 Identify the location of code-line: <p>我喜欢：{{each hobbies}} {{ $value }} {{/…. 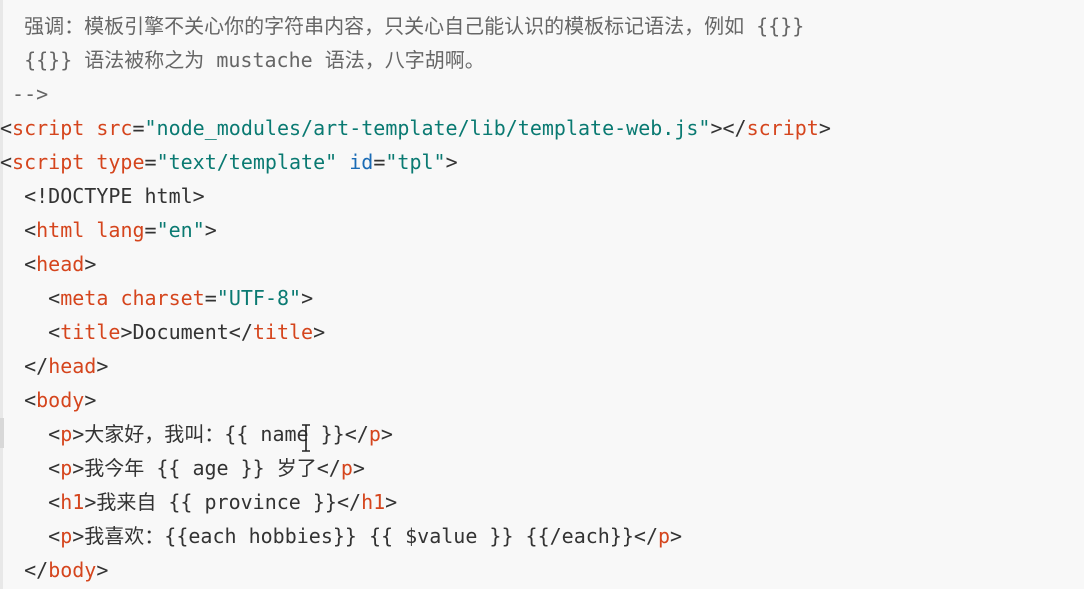
(542, 536).